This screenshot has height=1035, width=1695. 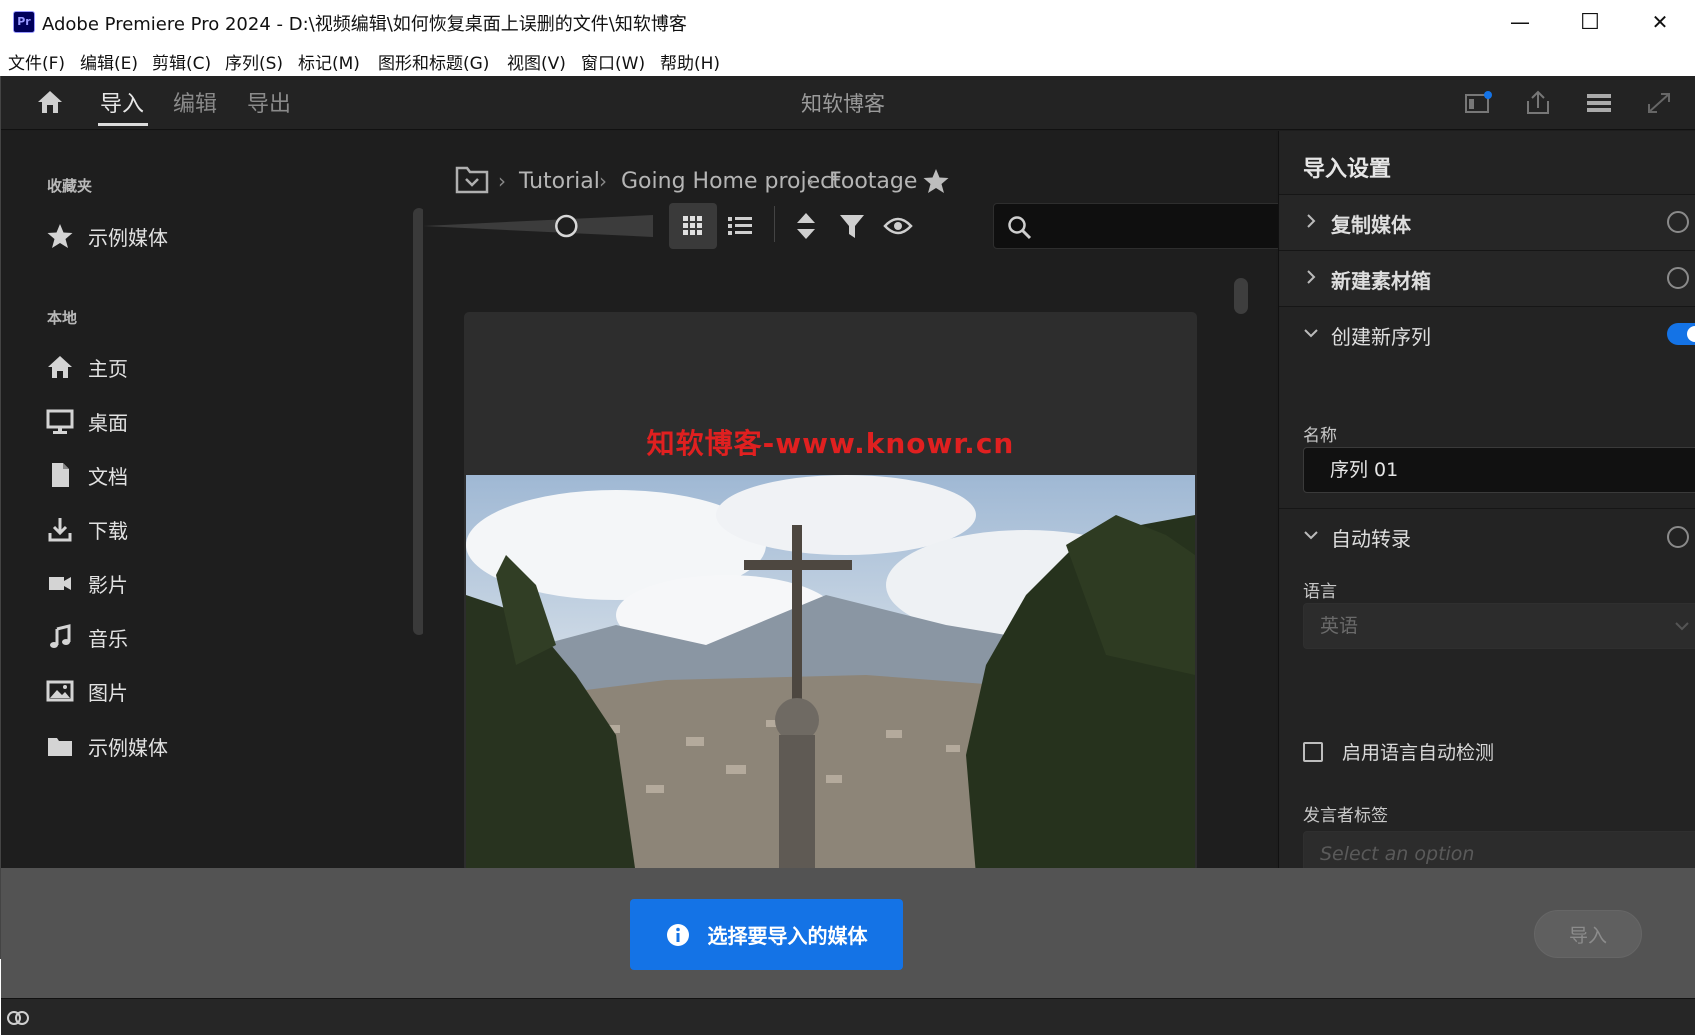 I want to click on info-icon, so click(x=677, y=934).